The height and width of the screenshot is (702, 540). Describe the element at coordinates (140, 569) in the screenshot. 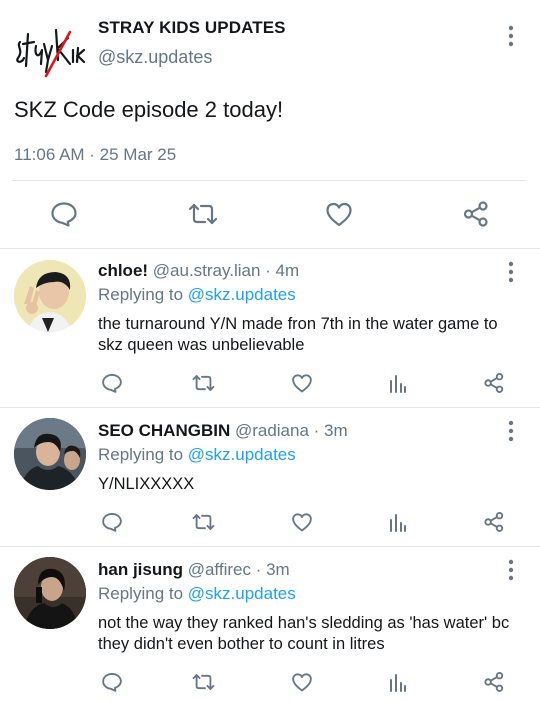

I see `reply-author-name: han jisung` at that location.